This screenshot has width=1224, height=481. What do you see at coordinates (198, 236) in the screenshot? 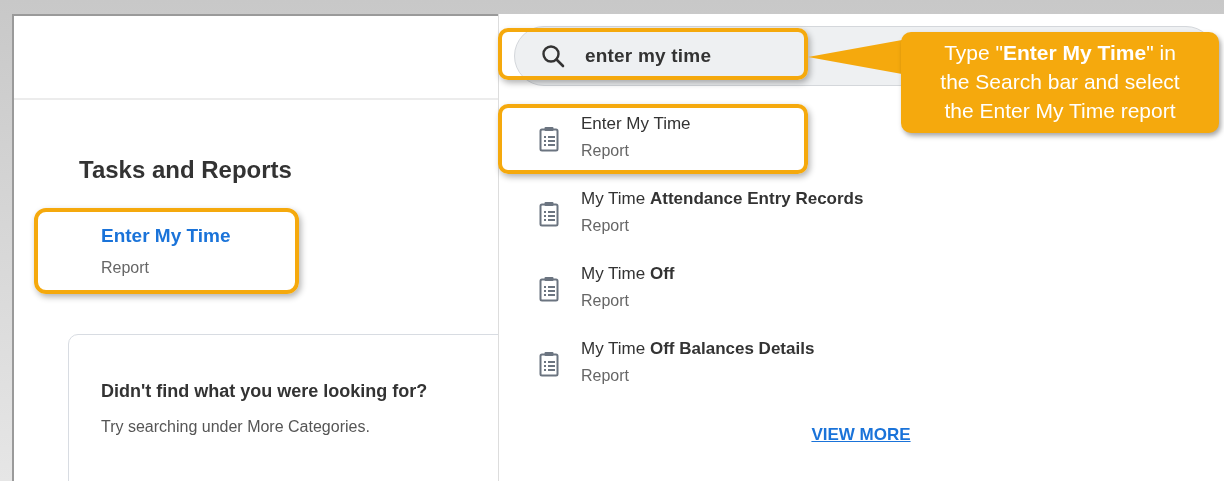
I see `task-link: Enter My Time` at bounding box center [198, 236].